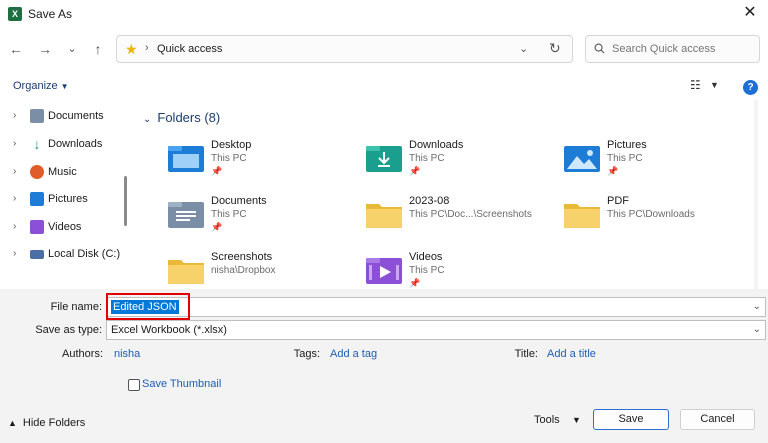 Image resolution: width=768 pixels, height=443 pixels. I want to click on folder-tile-downloads: Downloads This PC 📌, so click(462, 163).